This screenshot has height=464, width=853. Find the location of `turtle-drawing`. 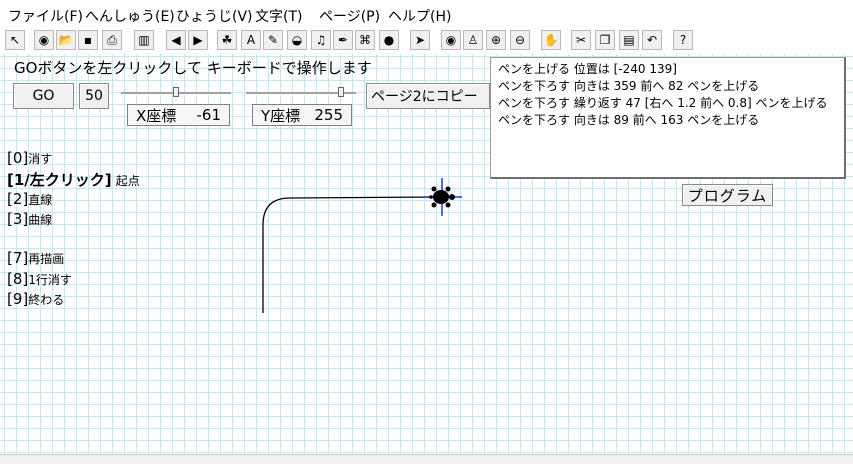

turtle-drawing is located at coordinates (362, 245).